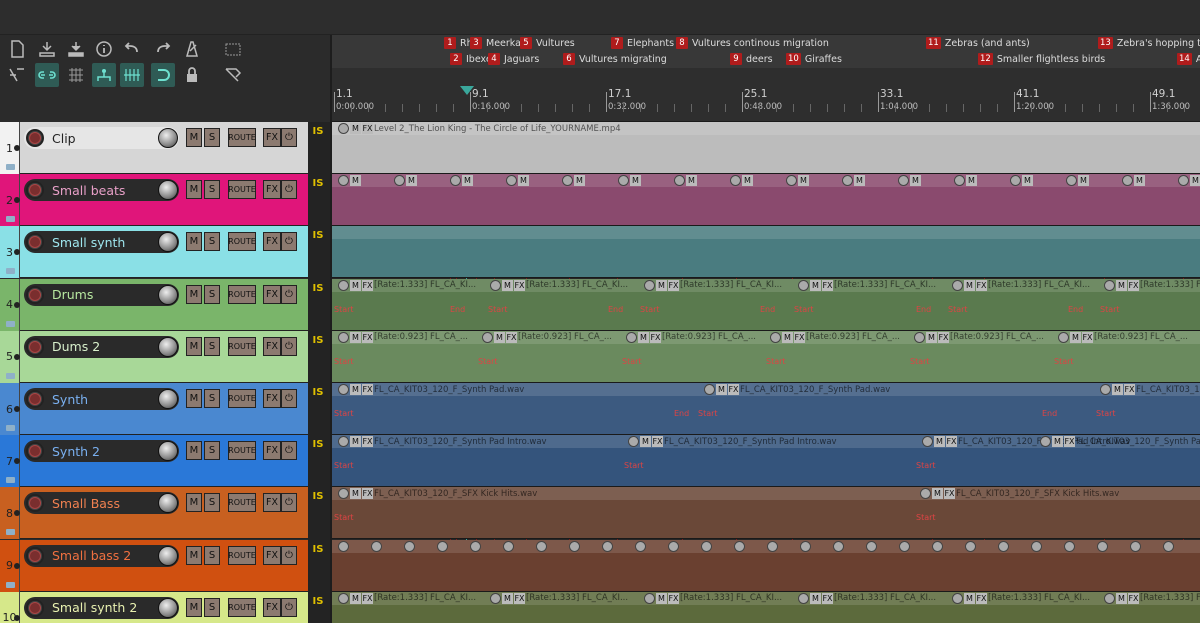 Image resolution: width=1200 pixels, height=623 pixels. Describe the element at coordinates (132, 75) in the screenshot. I see `auto-crossfade-button` at that location.